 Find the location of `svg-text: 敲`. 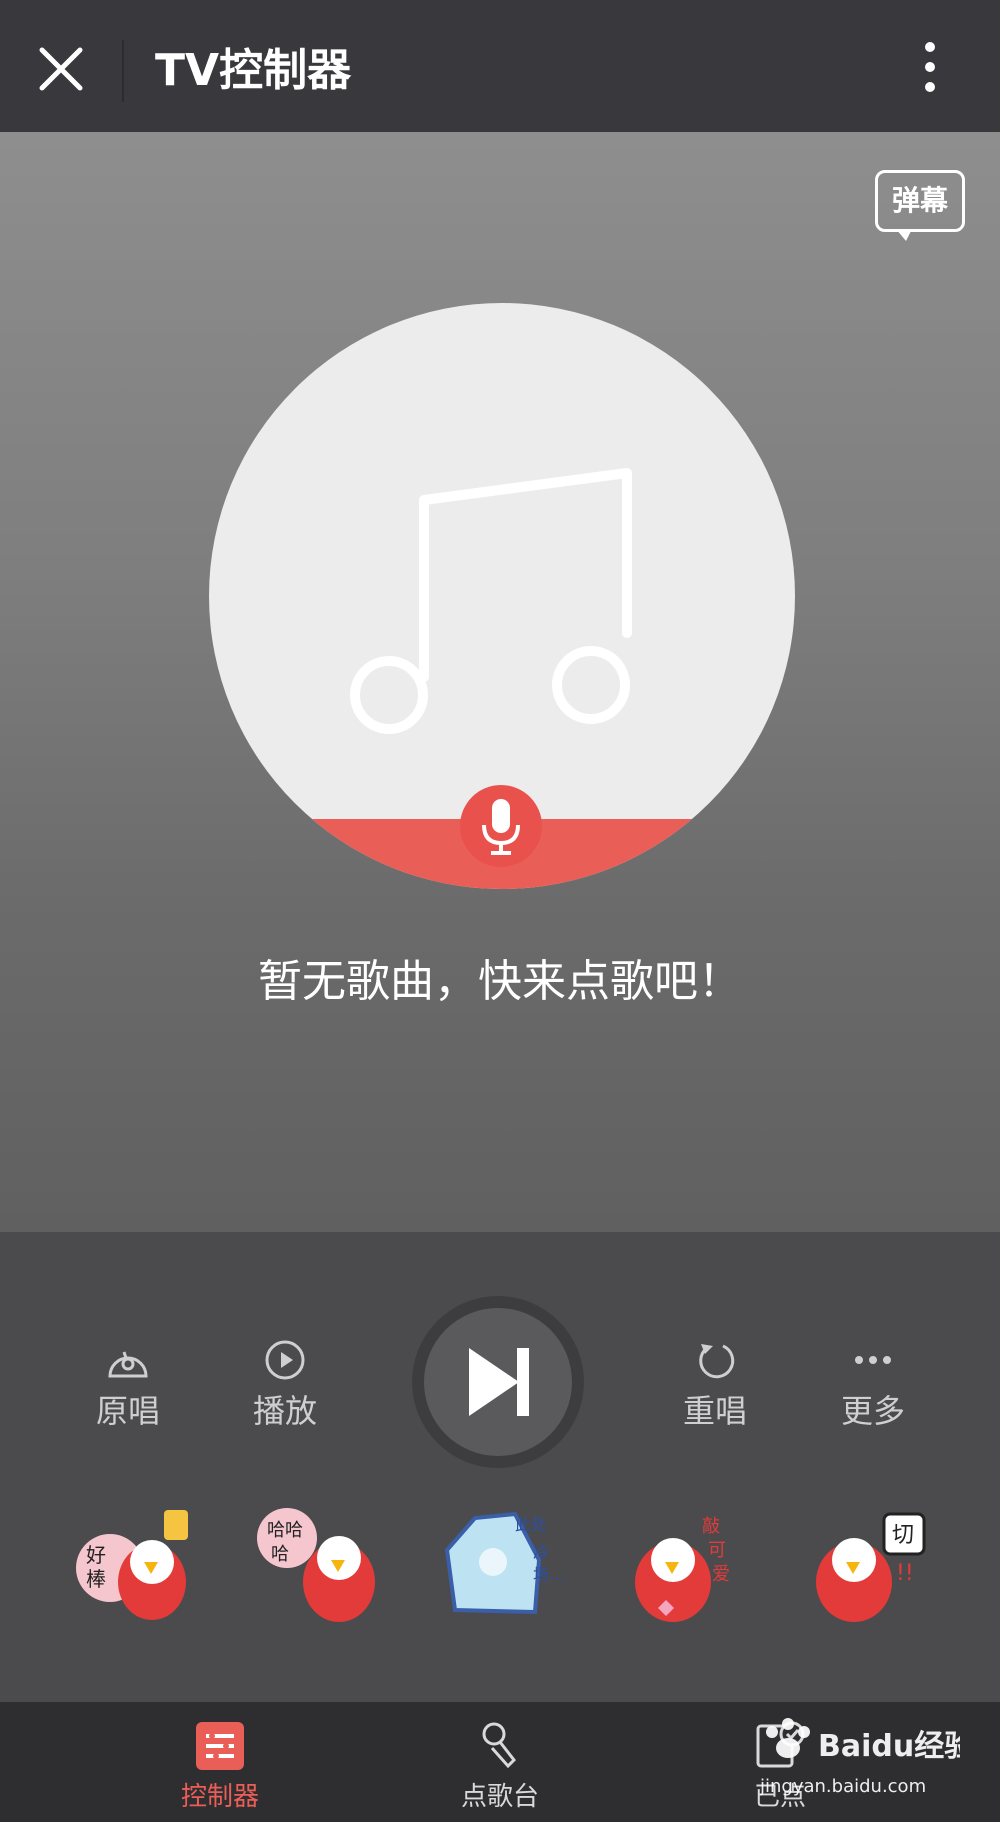

svg-text: 敲 is located at coordinates (711, 1526).